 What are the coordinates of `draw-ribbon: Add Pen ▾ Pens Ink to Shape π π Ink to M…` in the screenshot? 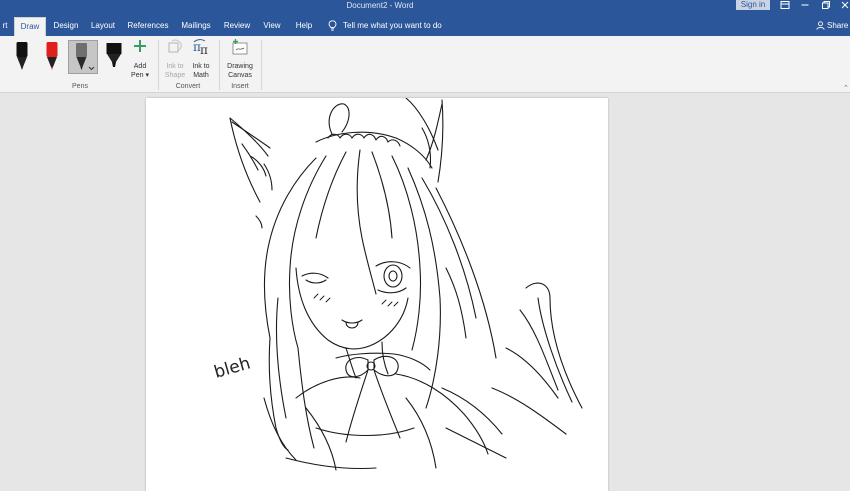 It's located at (425, 64).